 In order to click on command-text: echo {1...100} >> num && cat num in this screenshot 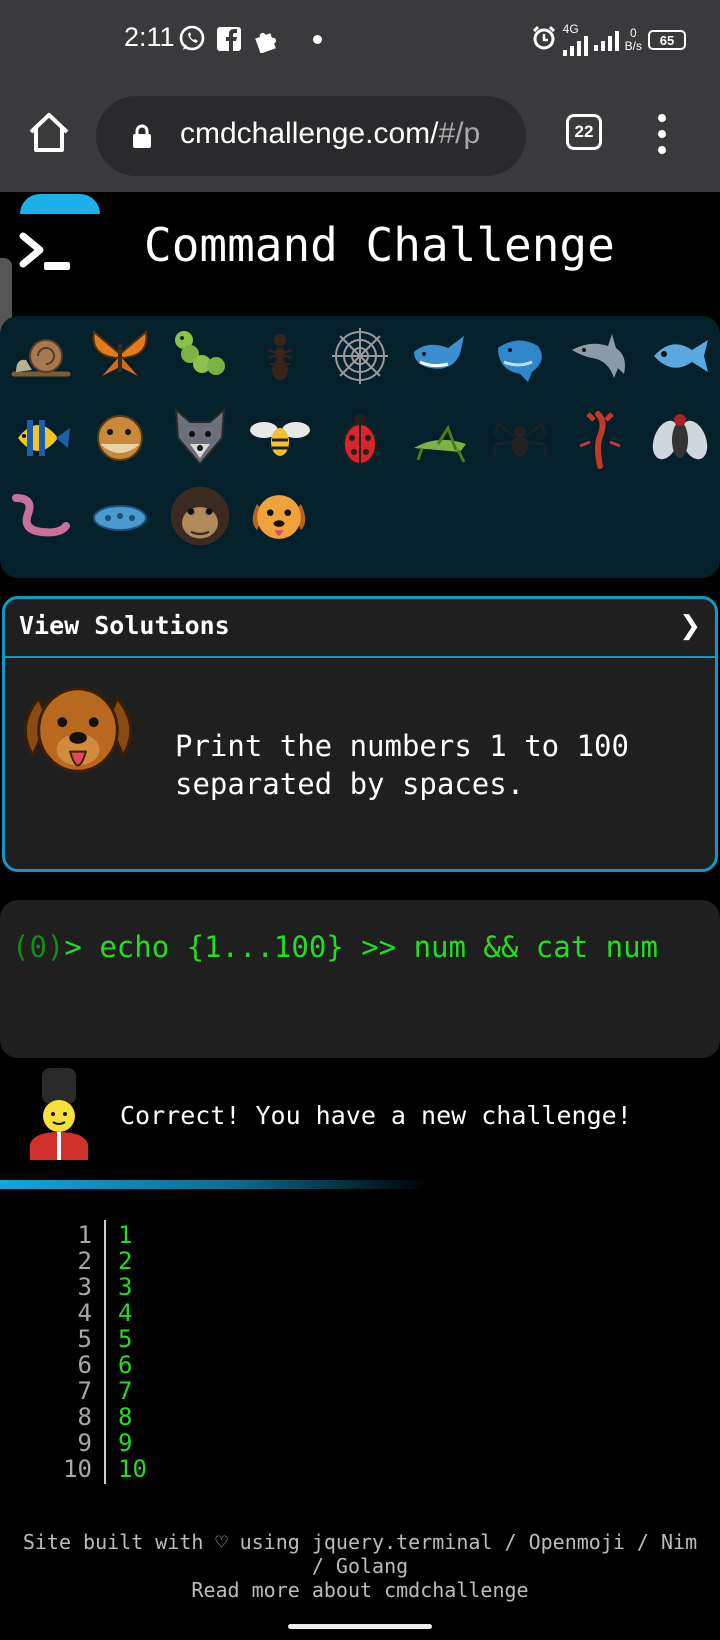, I will do `click(379, 947)`.